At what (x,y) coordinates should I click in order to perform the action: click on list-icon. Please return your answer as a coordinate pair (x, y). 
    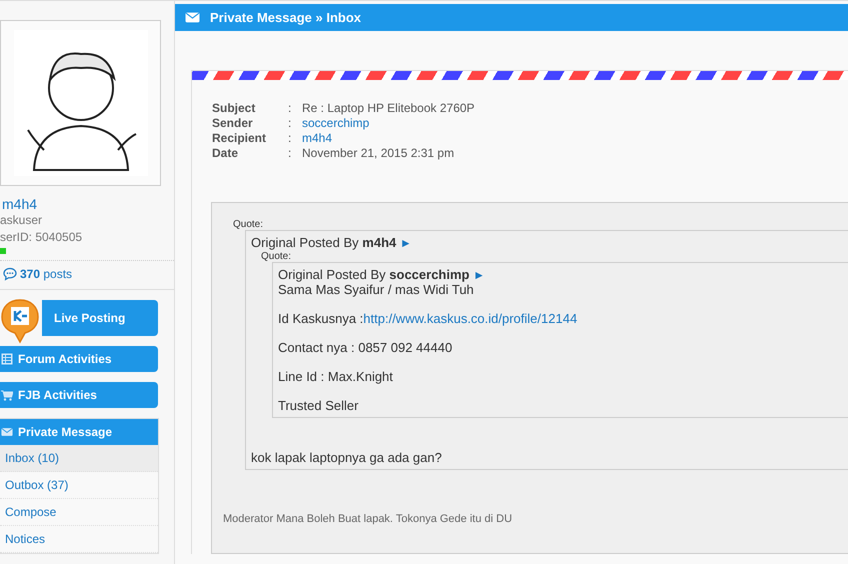
    Looking at the image, I should click on (7, 359).